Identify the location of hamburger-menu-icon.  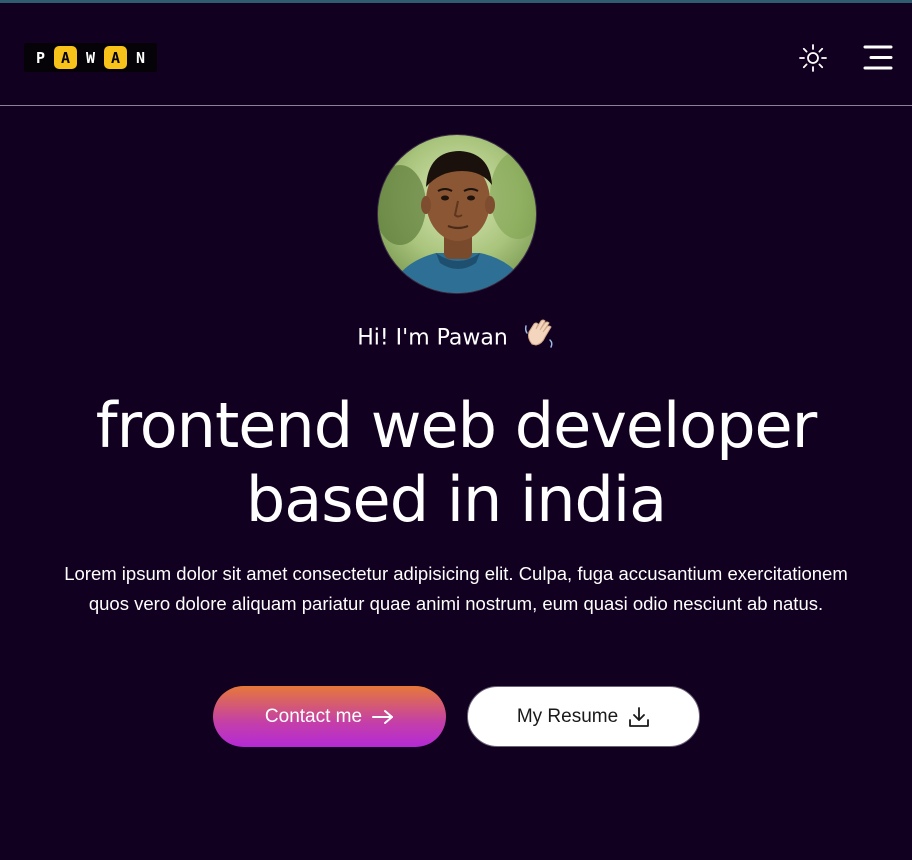
(878, 57).